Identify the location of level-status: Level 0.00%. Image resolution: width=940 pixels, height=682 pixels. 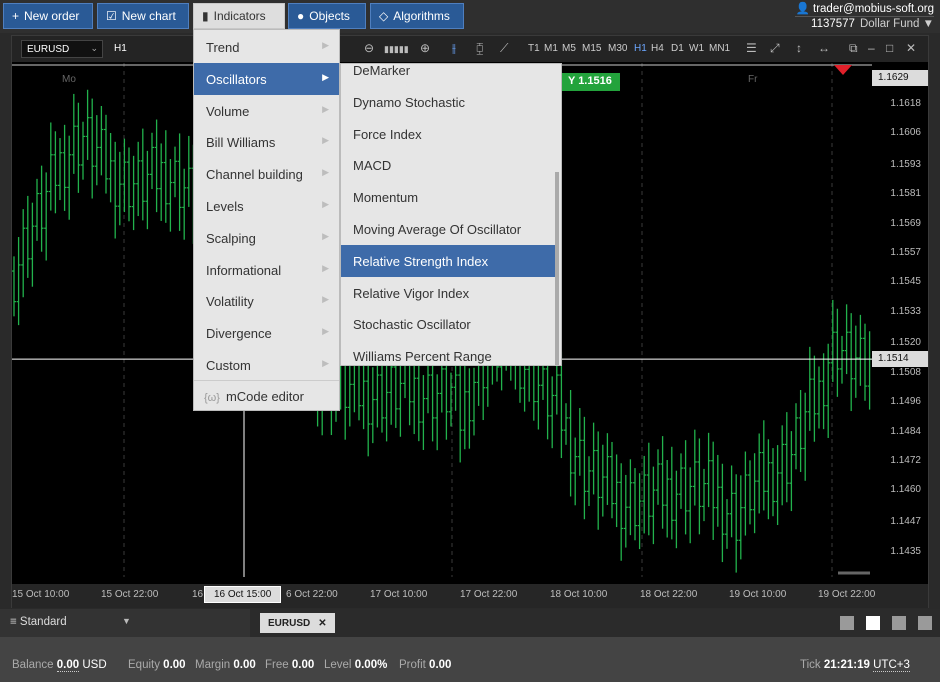
(355, 665).